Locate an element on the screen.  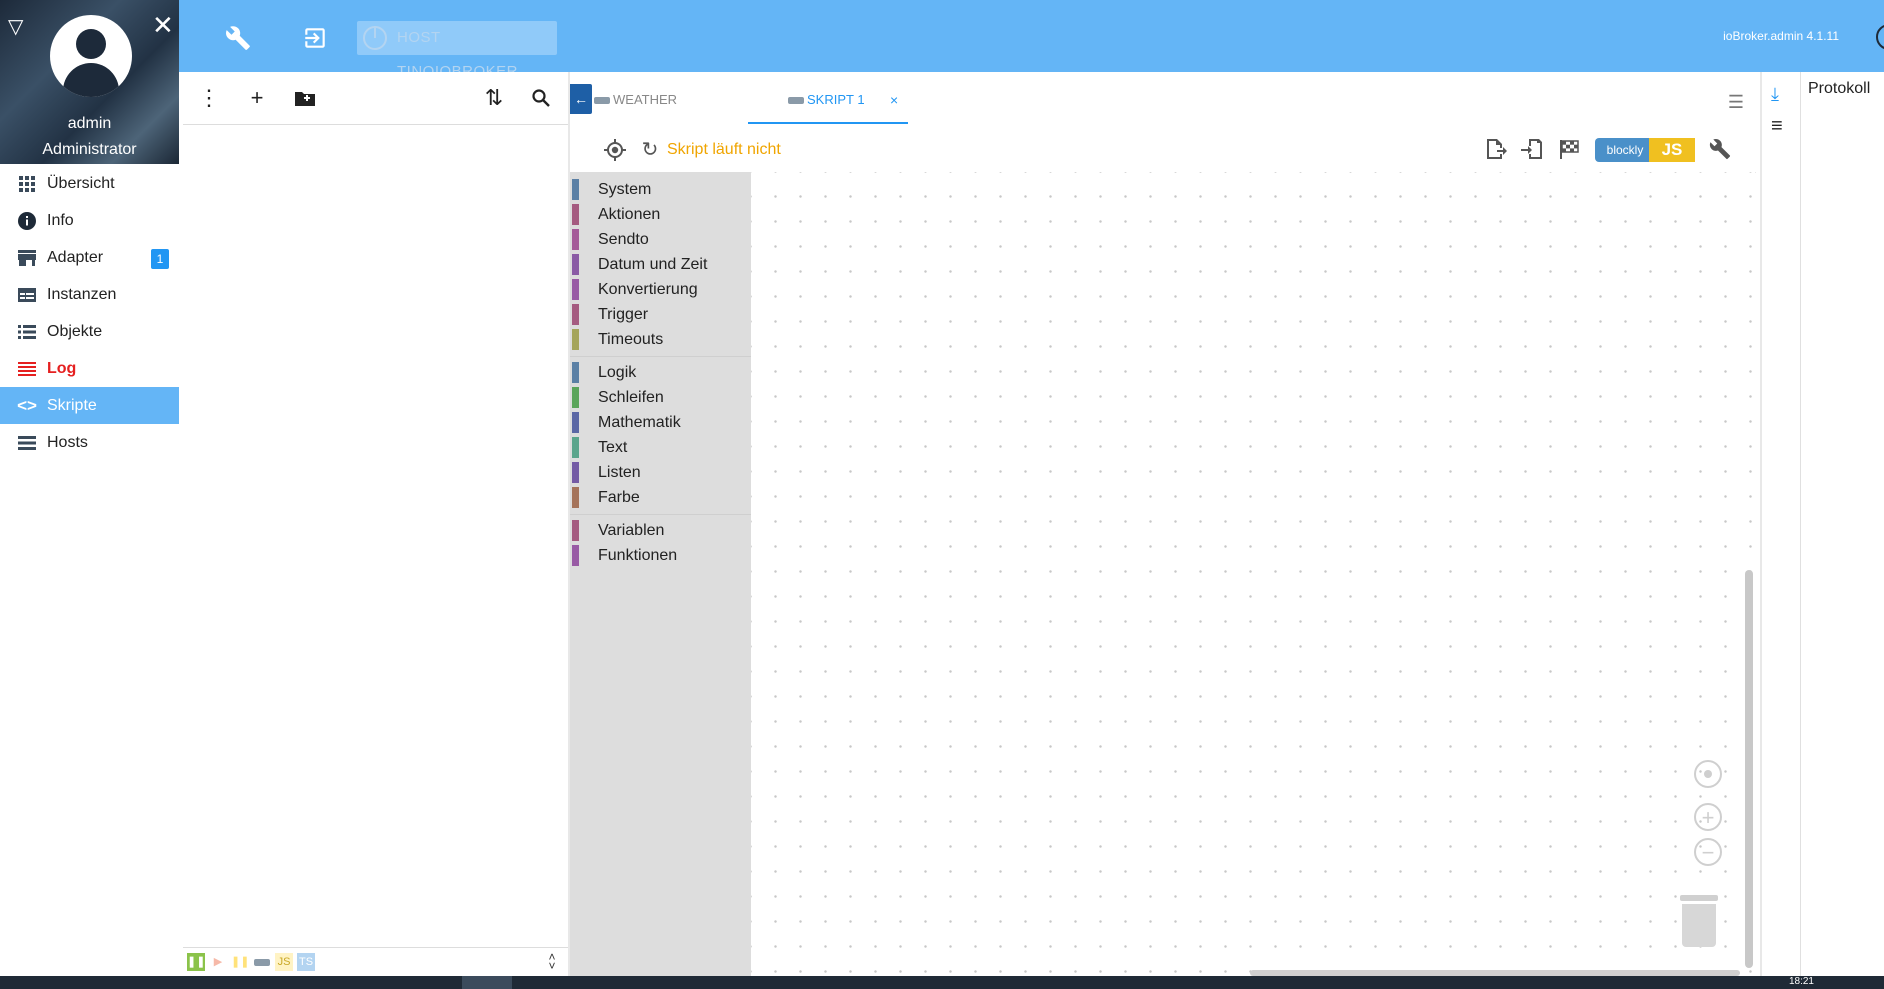
toolbox-category: Datum und Zeit is located at coordinates (660, 264).